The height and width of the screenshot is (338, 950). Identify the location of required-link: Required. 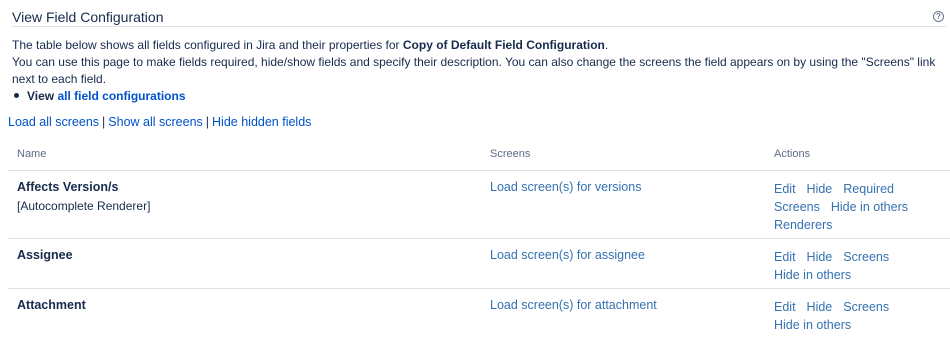
(868, 189).